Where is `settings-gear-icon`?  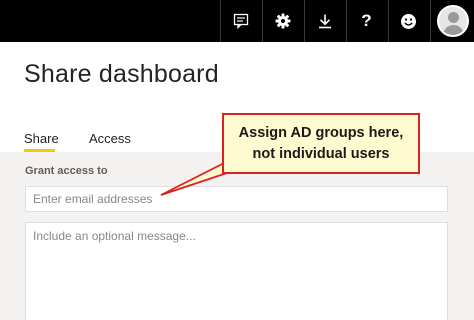 settings-gear-icon is located at coordinates (282, 21).